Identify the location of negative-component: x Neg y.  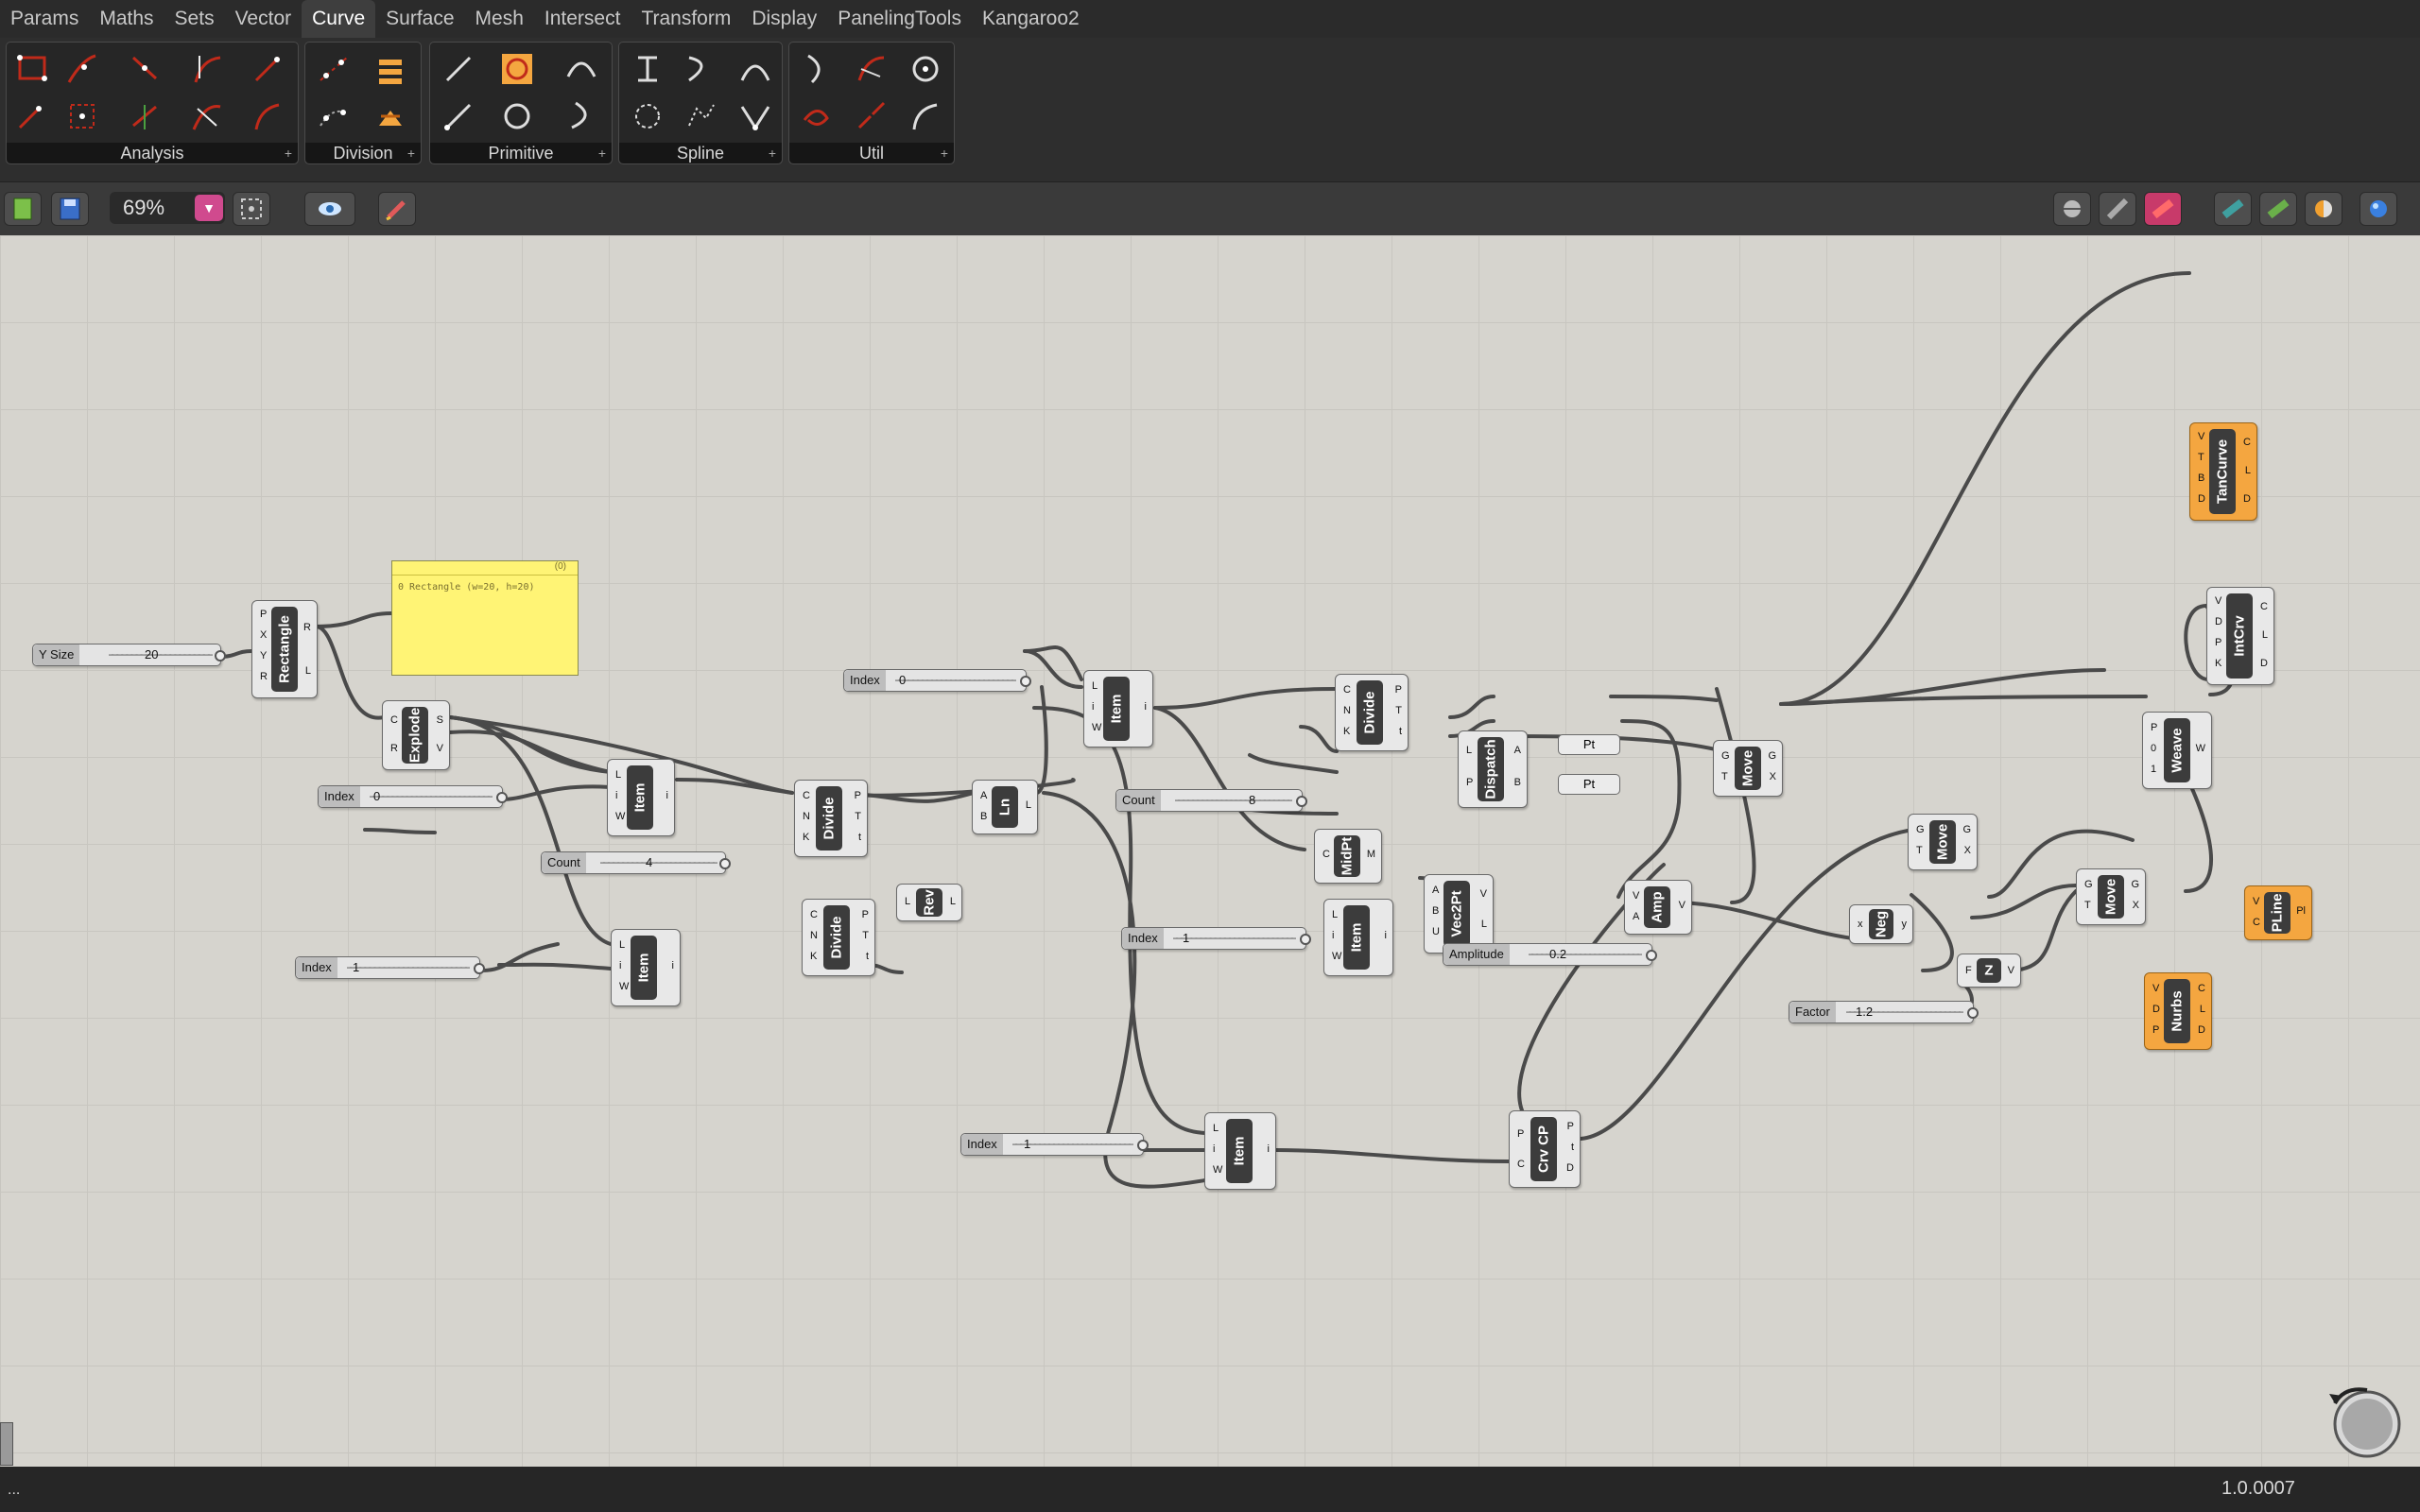
(1881, 924).